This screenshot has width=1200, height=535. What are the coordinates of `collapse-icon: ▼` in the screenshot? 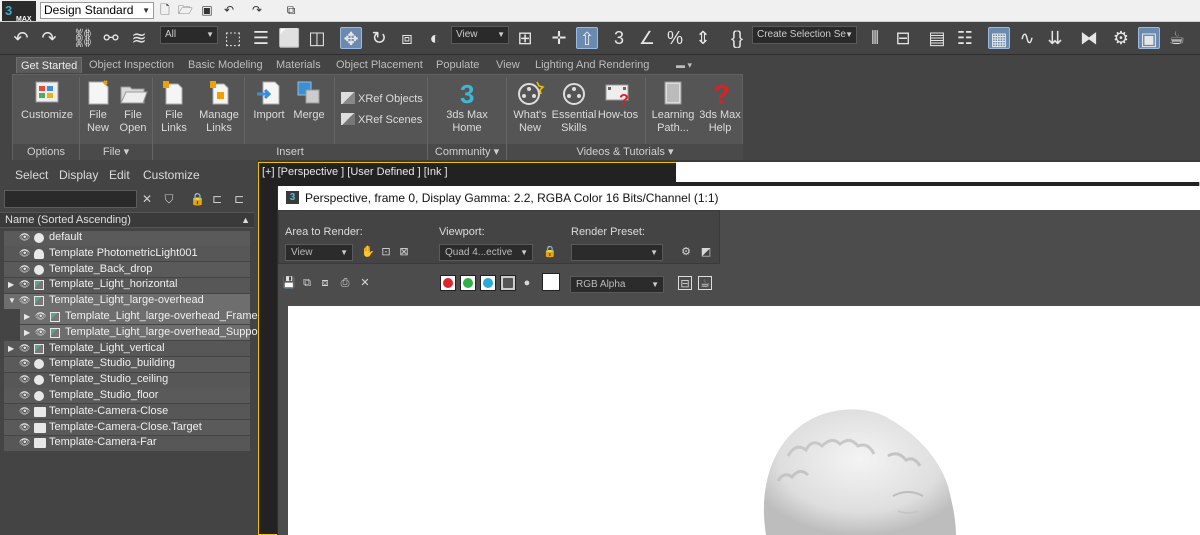 It's located at (12, 301).